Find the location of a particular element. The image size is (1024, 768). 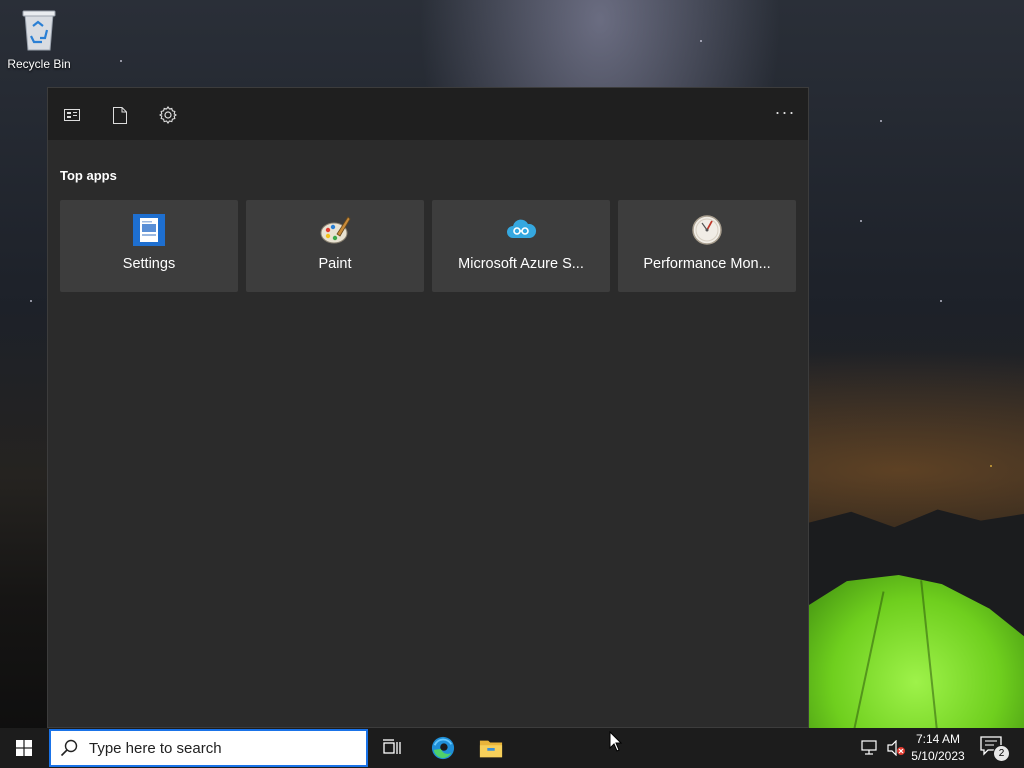

azure-cloud-icon is located at coordinates (522, 228).